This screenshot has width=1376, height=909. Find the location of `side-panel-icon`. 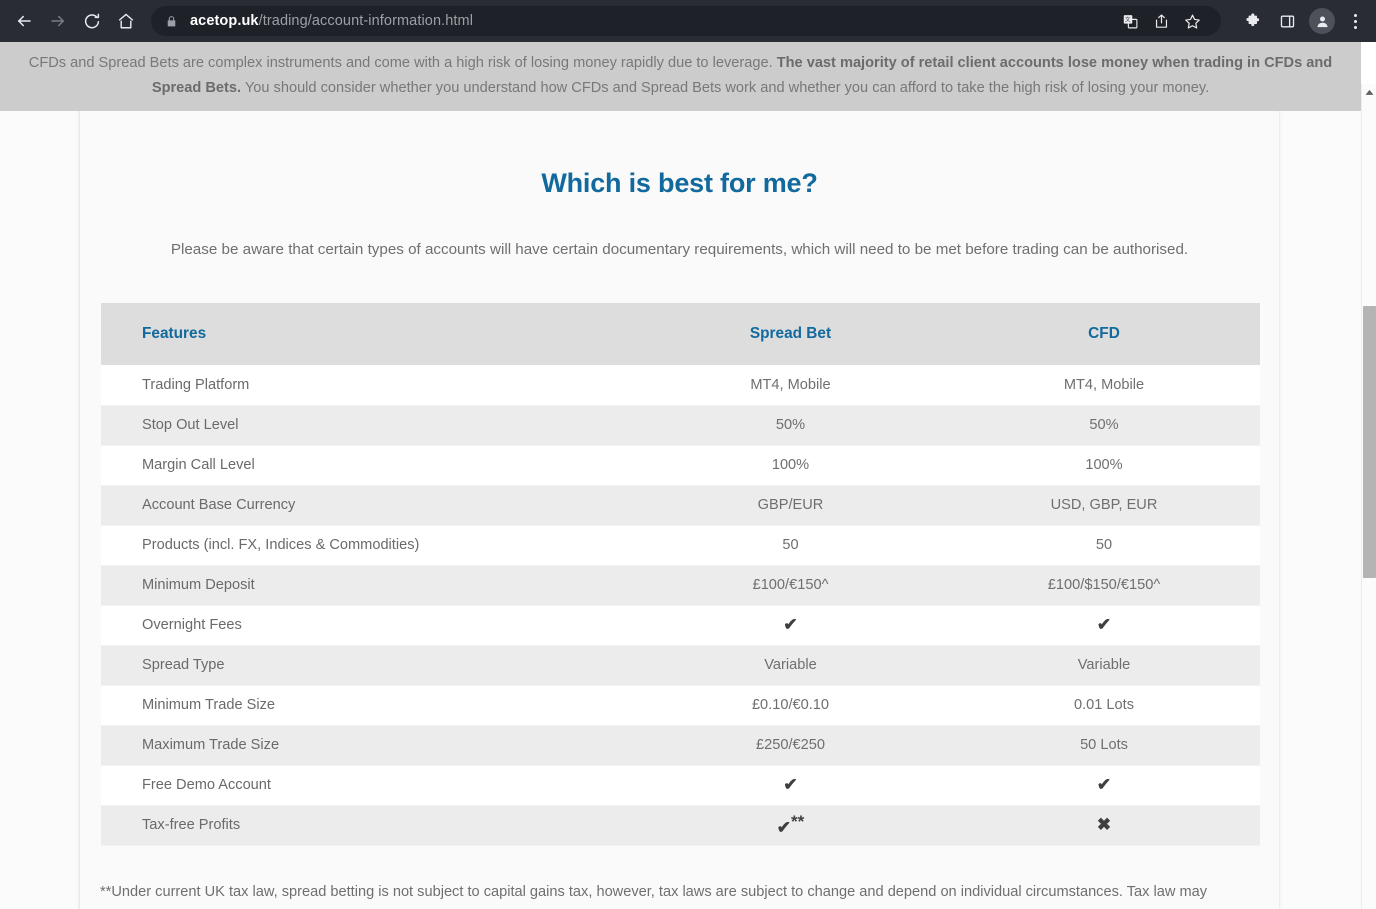

side-panel-icon is located at coordinates (1287, 21).